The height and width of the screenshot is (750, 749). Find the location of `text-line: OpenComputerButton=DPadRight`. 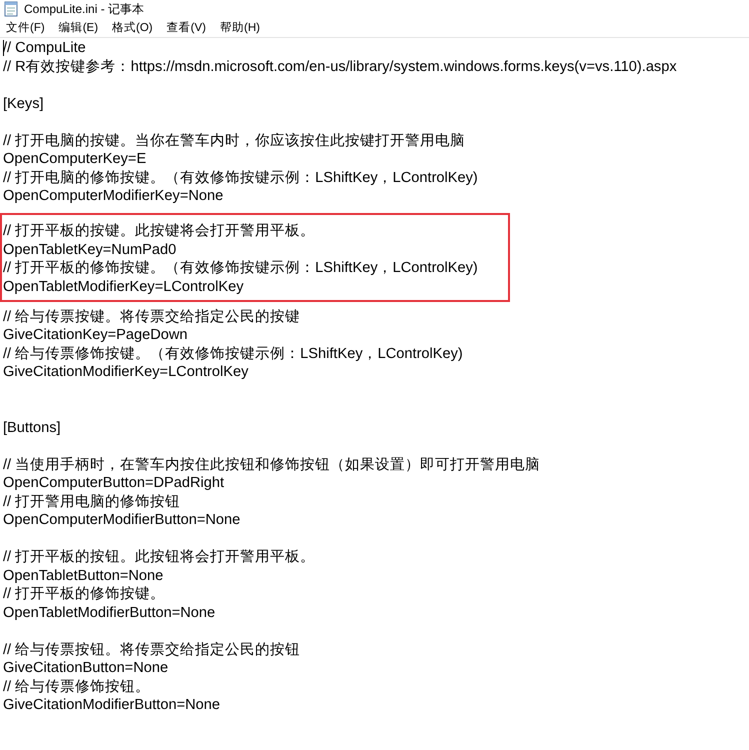

text-line: OpenComputerButton=DPadRight is located at coordinates (113, 483).